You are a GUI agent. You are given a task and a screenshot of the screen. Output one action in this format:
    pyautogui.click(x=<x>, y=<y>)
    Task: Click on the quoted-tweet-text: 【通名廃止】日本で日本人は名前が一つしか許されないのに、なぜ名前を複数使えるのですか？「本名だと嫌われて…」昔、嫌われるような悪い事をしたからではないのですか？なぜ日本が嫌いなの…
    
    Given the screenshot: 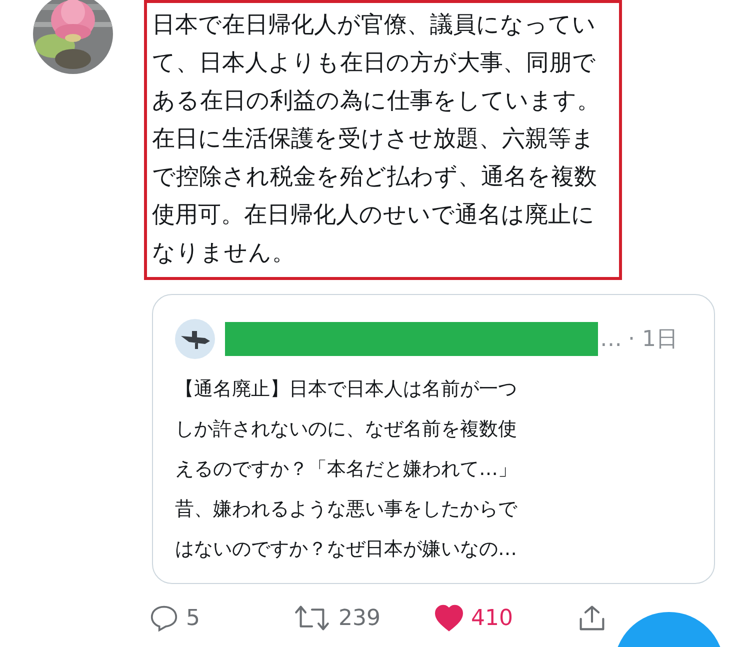 What is the action you would take?
    pyautogui.click(x=346, y=469)
    